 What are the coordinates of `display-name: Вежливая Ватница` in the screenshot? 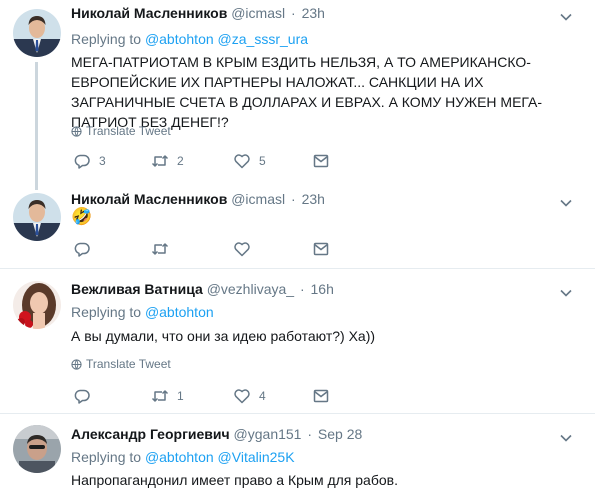 It's located at (137, 289).